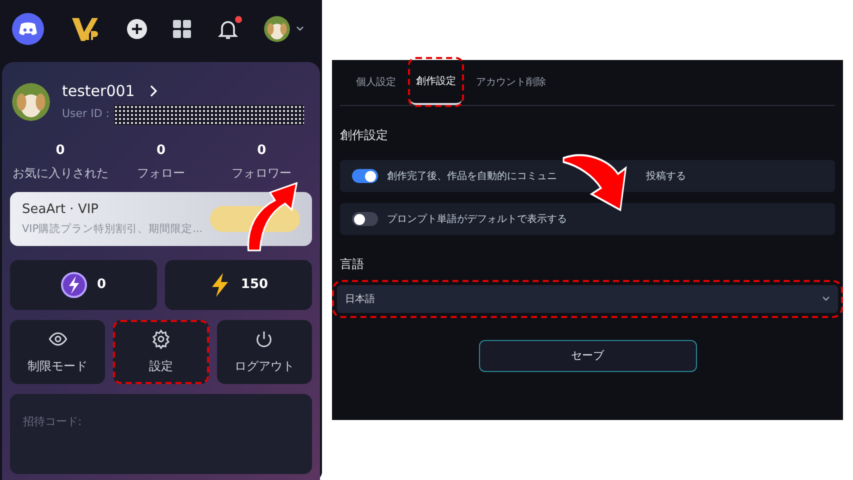  I want to click on toggle-label: 創作完了後、作品を自動的にコミュニ, so click(472, 177).